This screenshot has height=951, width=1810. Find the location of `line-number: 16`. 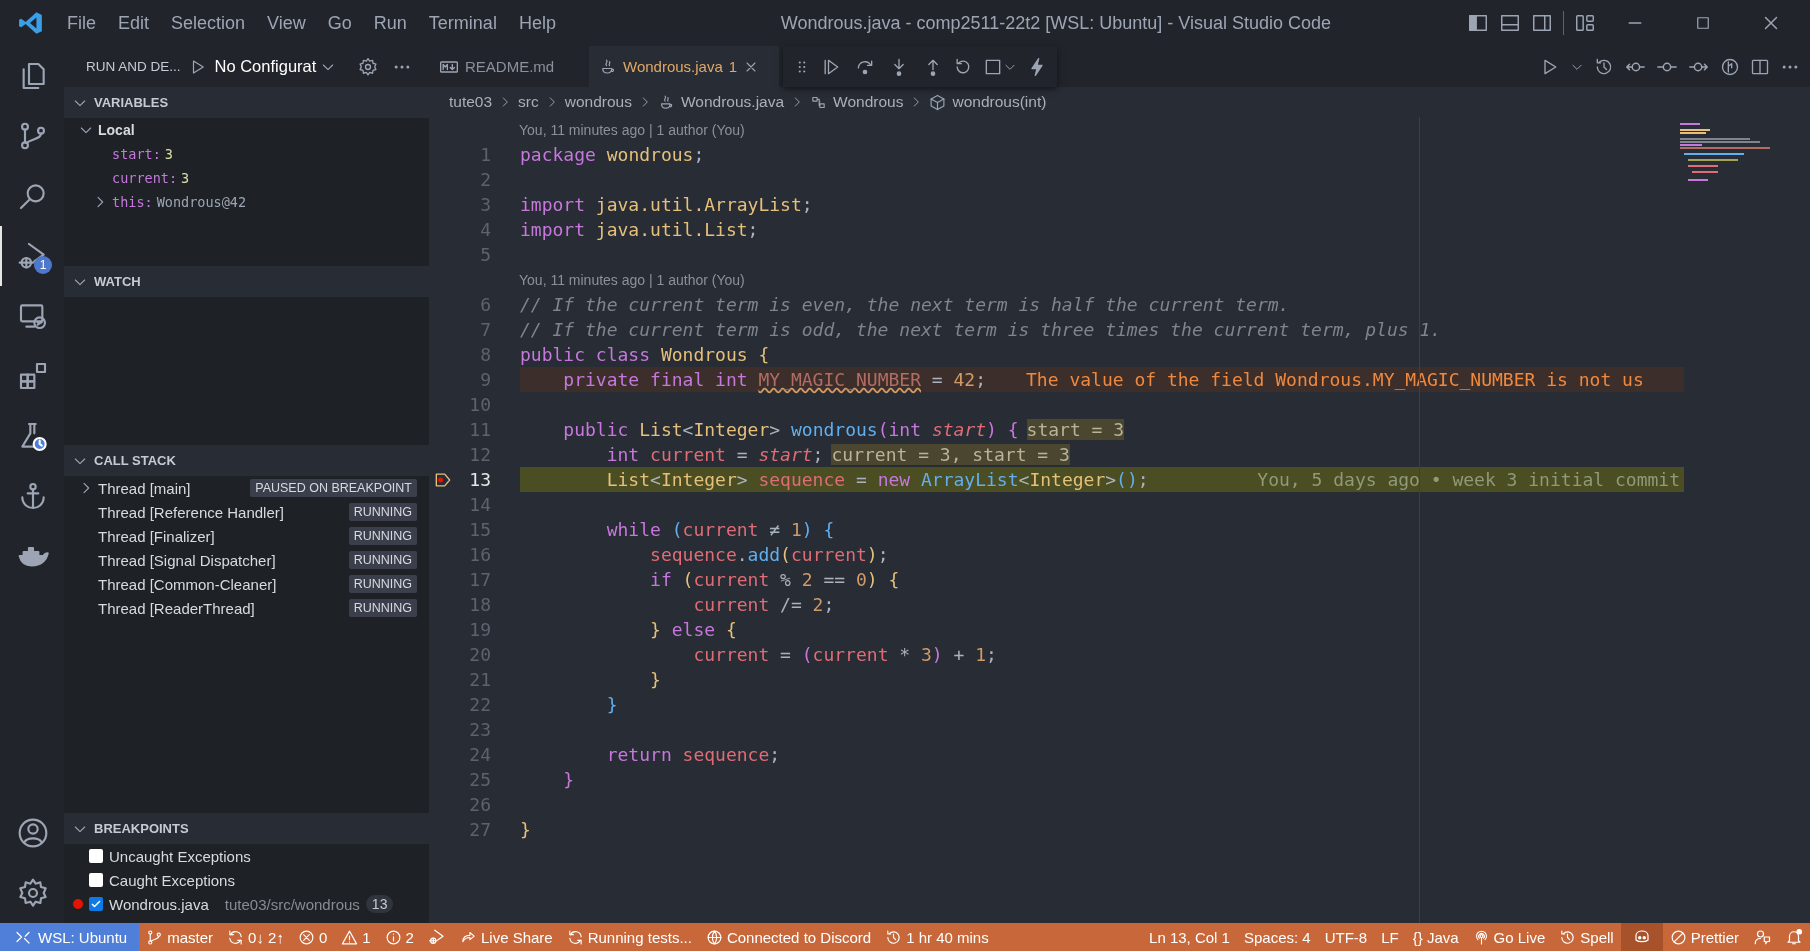

line-number: 16 is located at coordinates (479, 554).